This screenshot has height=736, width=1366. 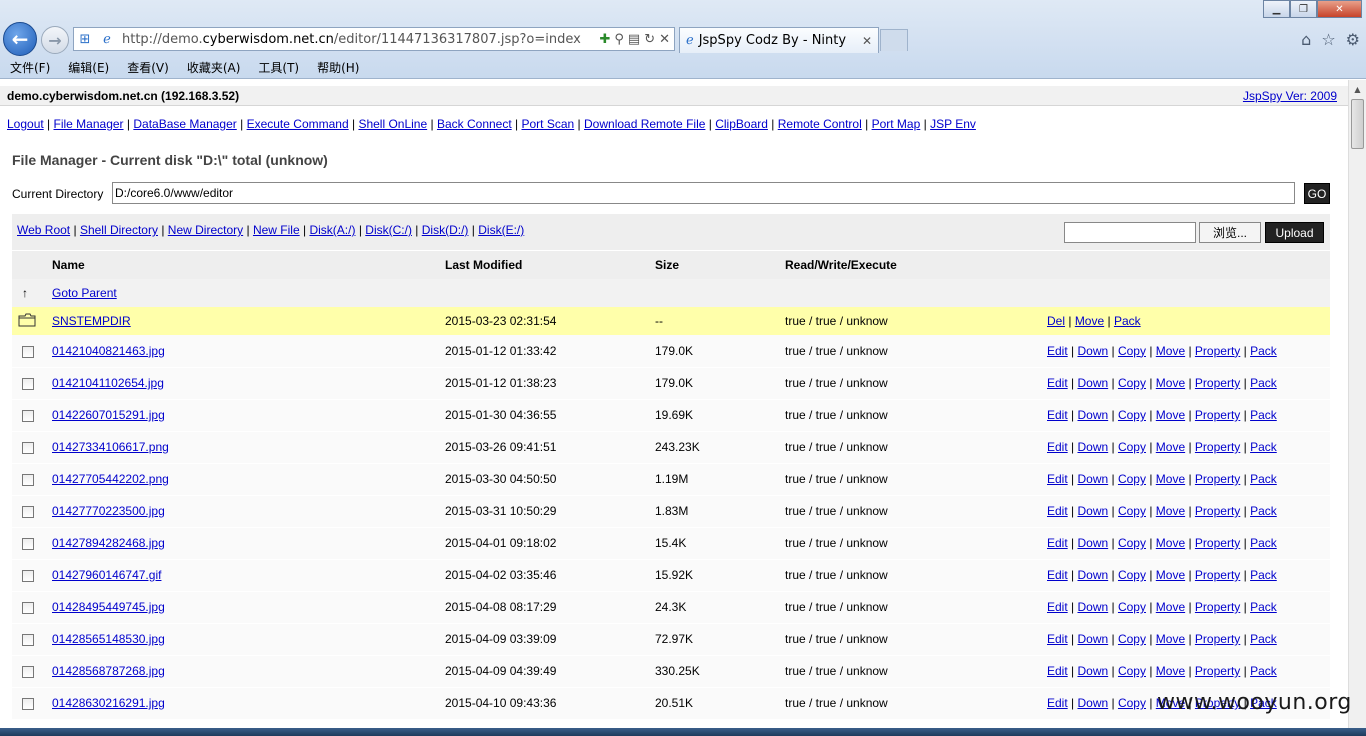 What do you see at coordinates (1357, 124) in the screenshot?
I see `scroll-thumb` at bounding box center [1357, 124].